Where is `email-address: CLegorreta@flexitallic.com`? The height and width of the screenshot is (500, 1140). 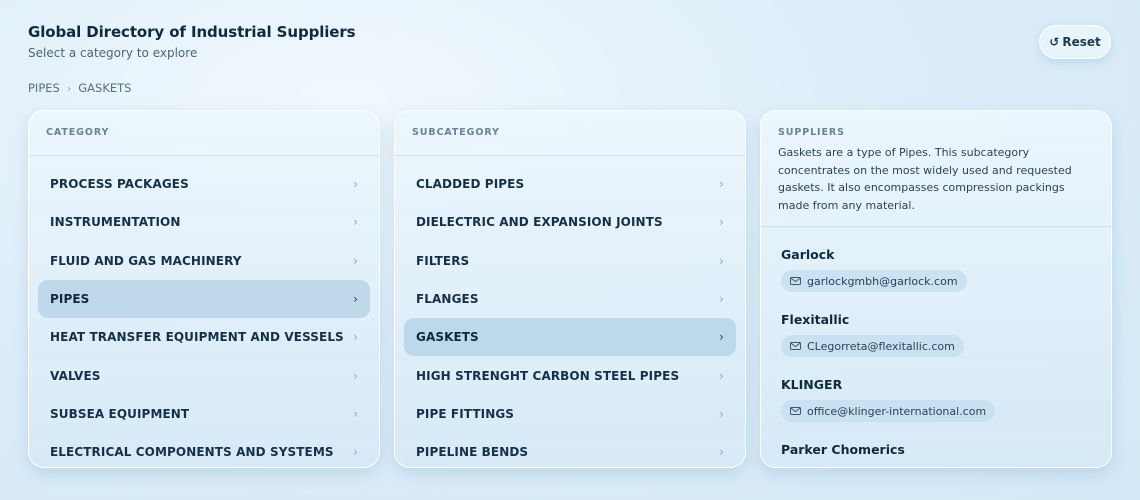 email-address: CLegorreta@flexitallic.com is located at coordinates (881, 346).